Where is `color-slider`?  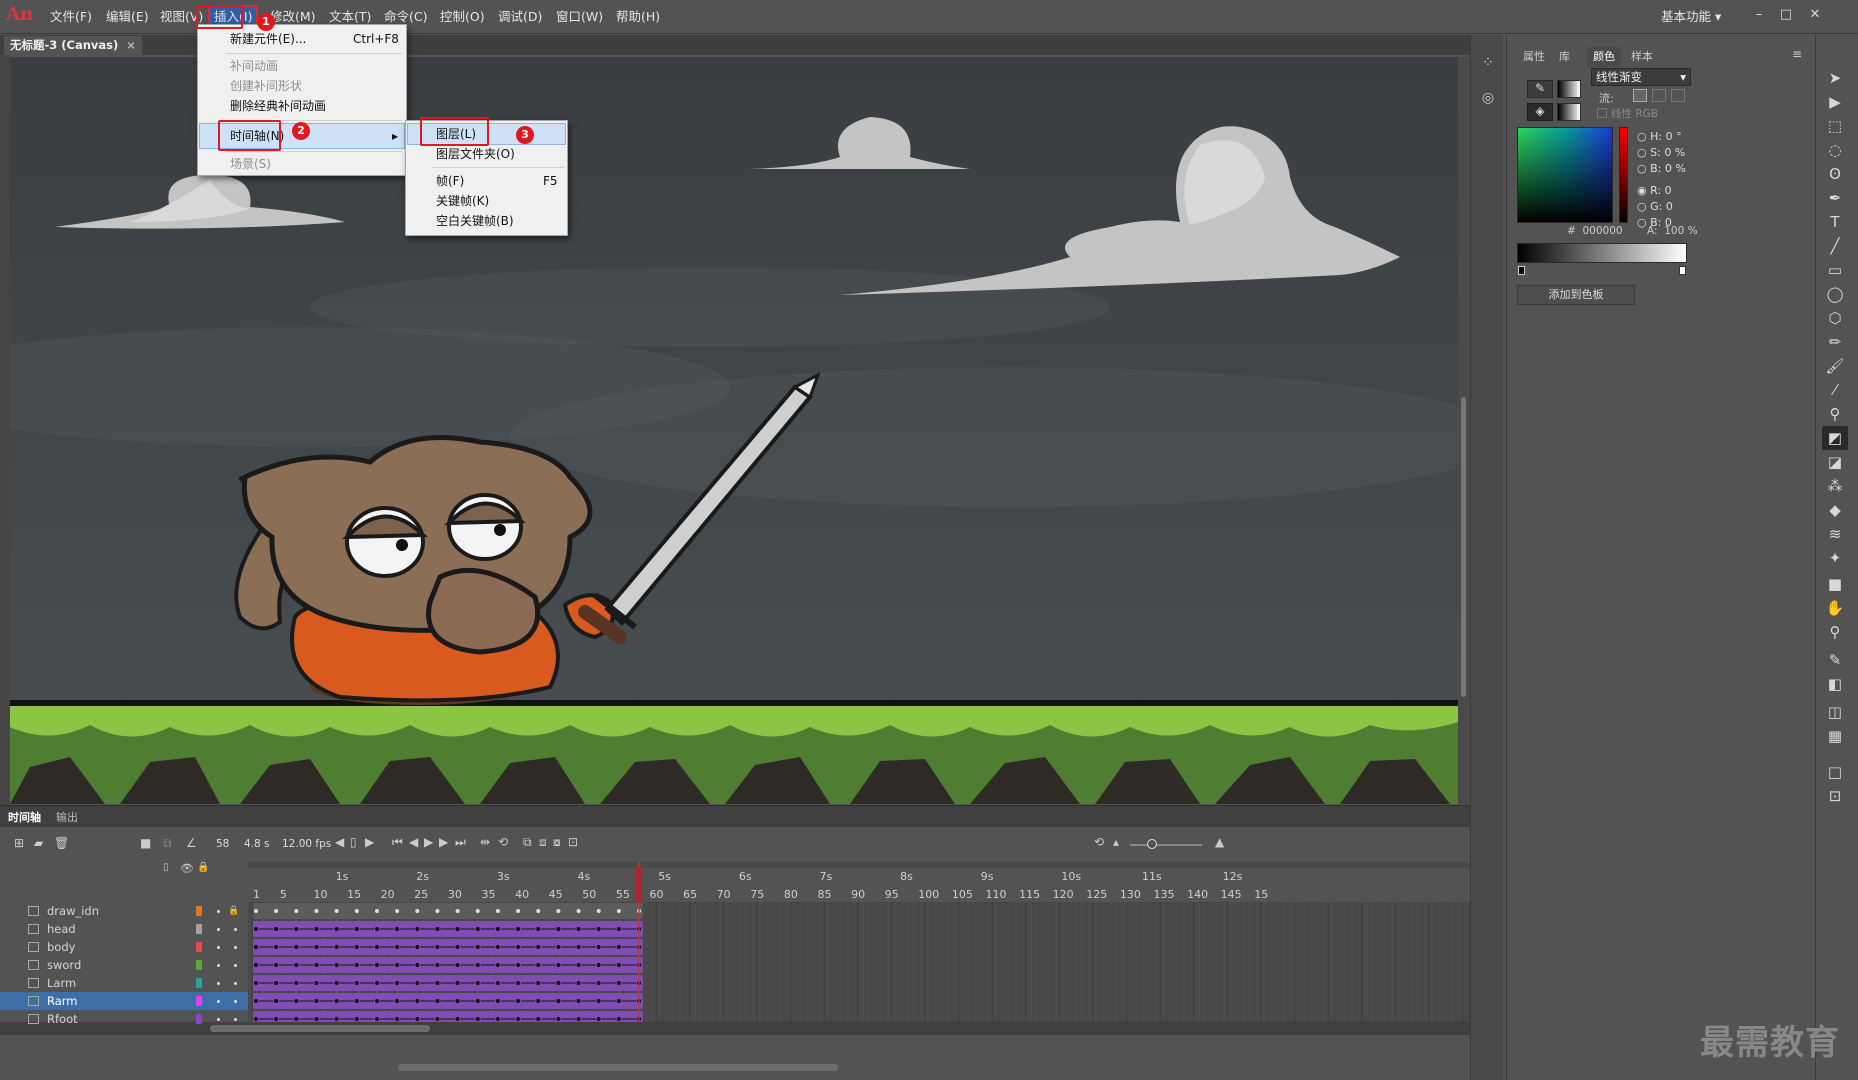 color-slider is located at coordinates (1623, 175).